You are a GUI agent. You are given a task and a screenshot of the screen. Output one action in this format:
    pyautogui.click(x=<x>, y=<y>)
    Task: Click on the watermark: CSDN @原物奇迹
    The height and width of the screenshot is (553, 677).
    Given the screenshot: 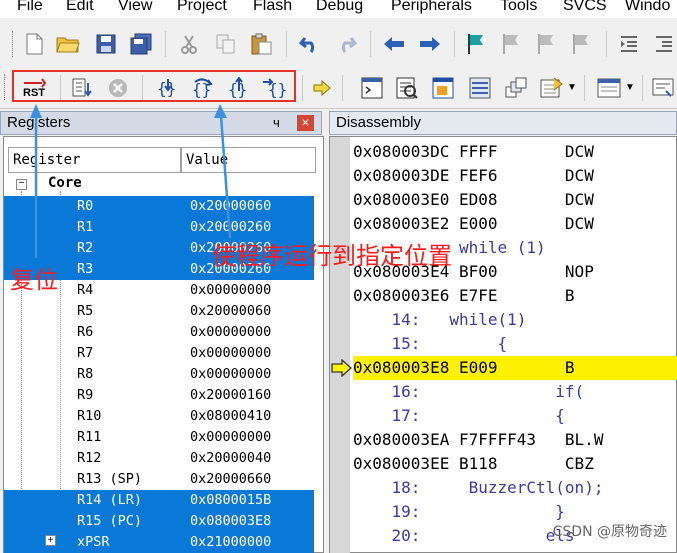 What is the action you would take?
    pyautogui.click(x=609, y=532)
    